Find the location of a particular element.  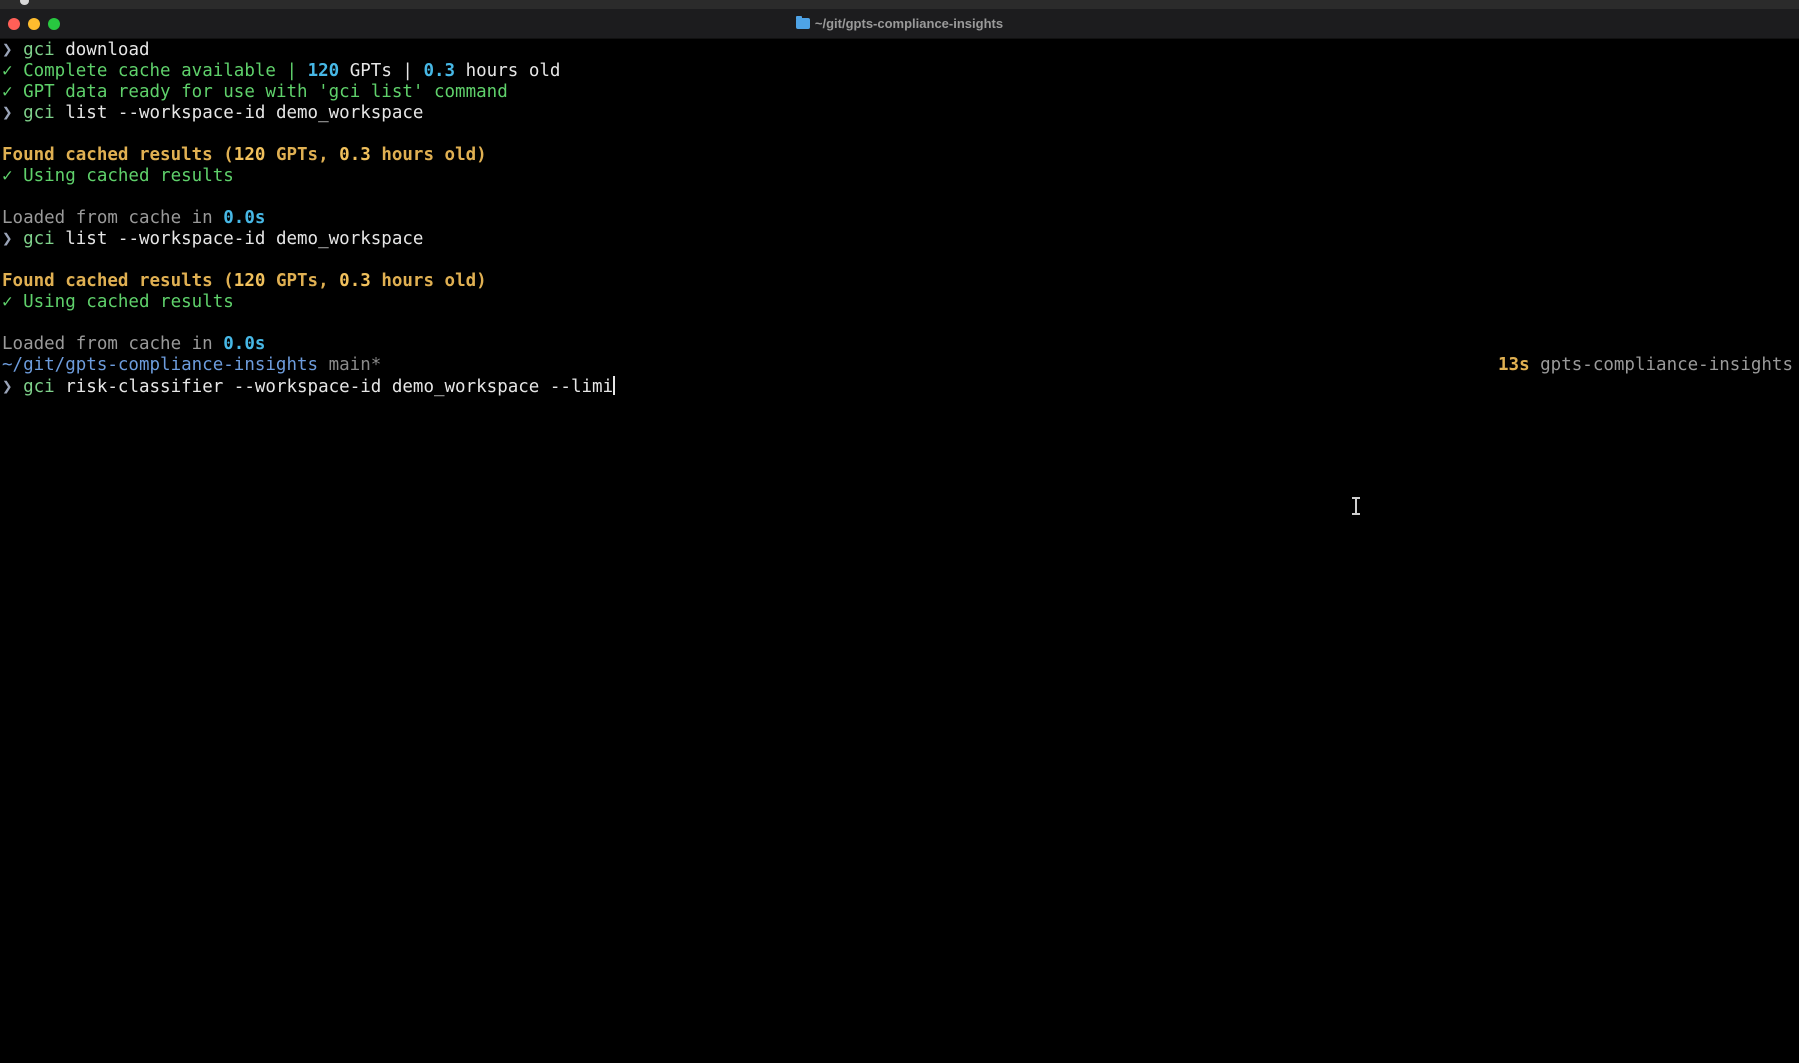

command-duration: 13s is located at coordinates (1514, 365).